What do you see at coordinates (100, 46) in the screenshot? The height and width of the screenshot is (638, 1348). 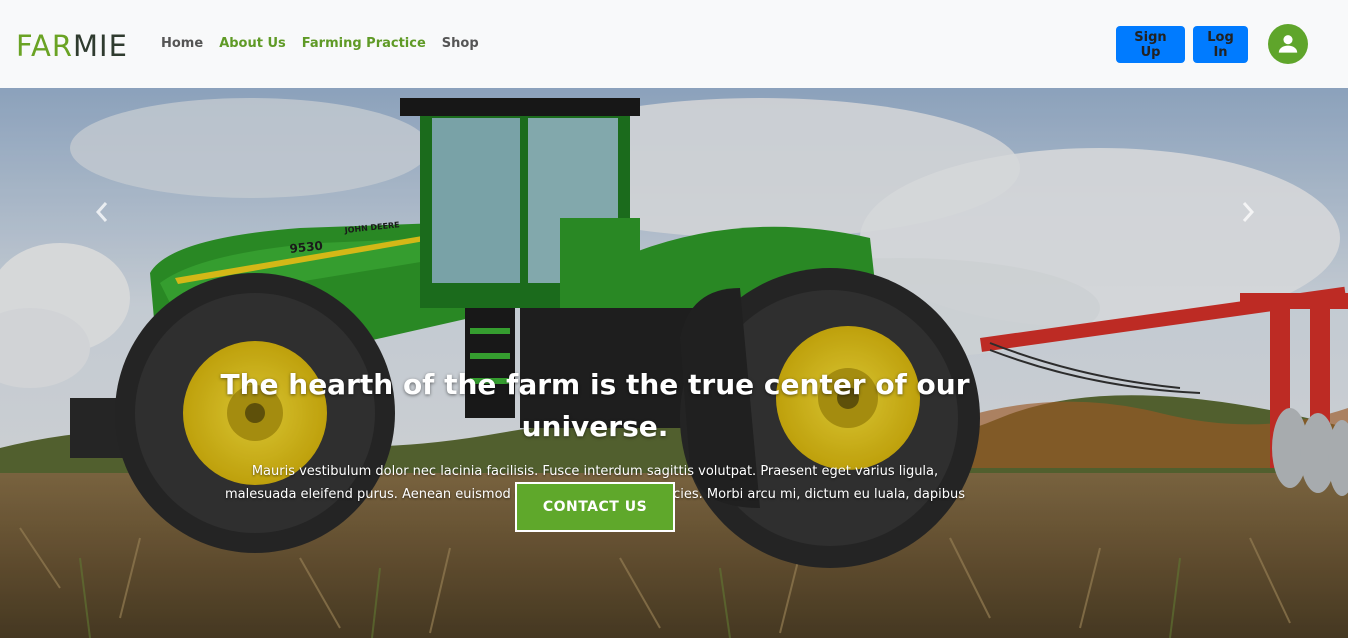 I see `brand-part-mie: MIE` at bounding box center [100, 46].